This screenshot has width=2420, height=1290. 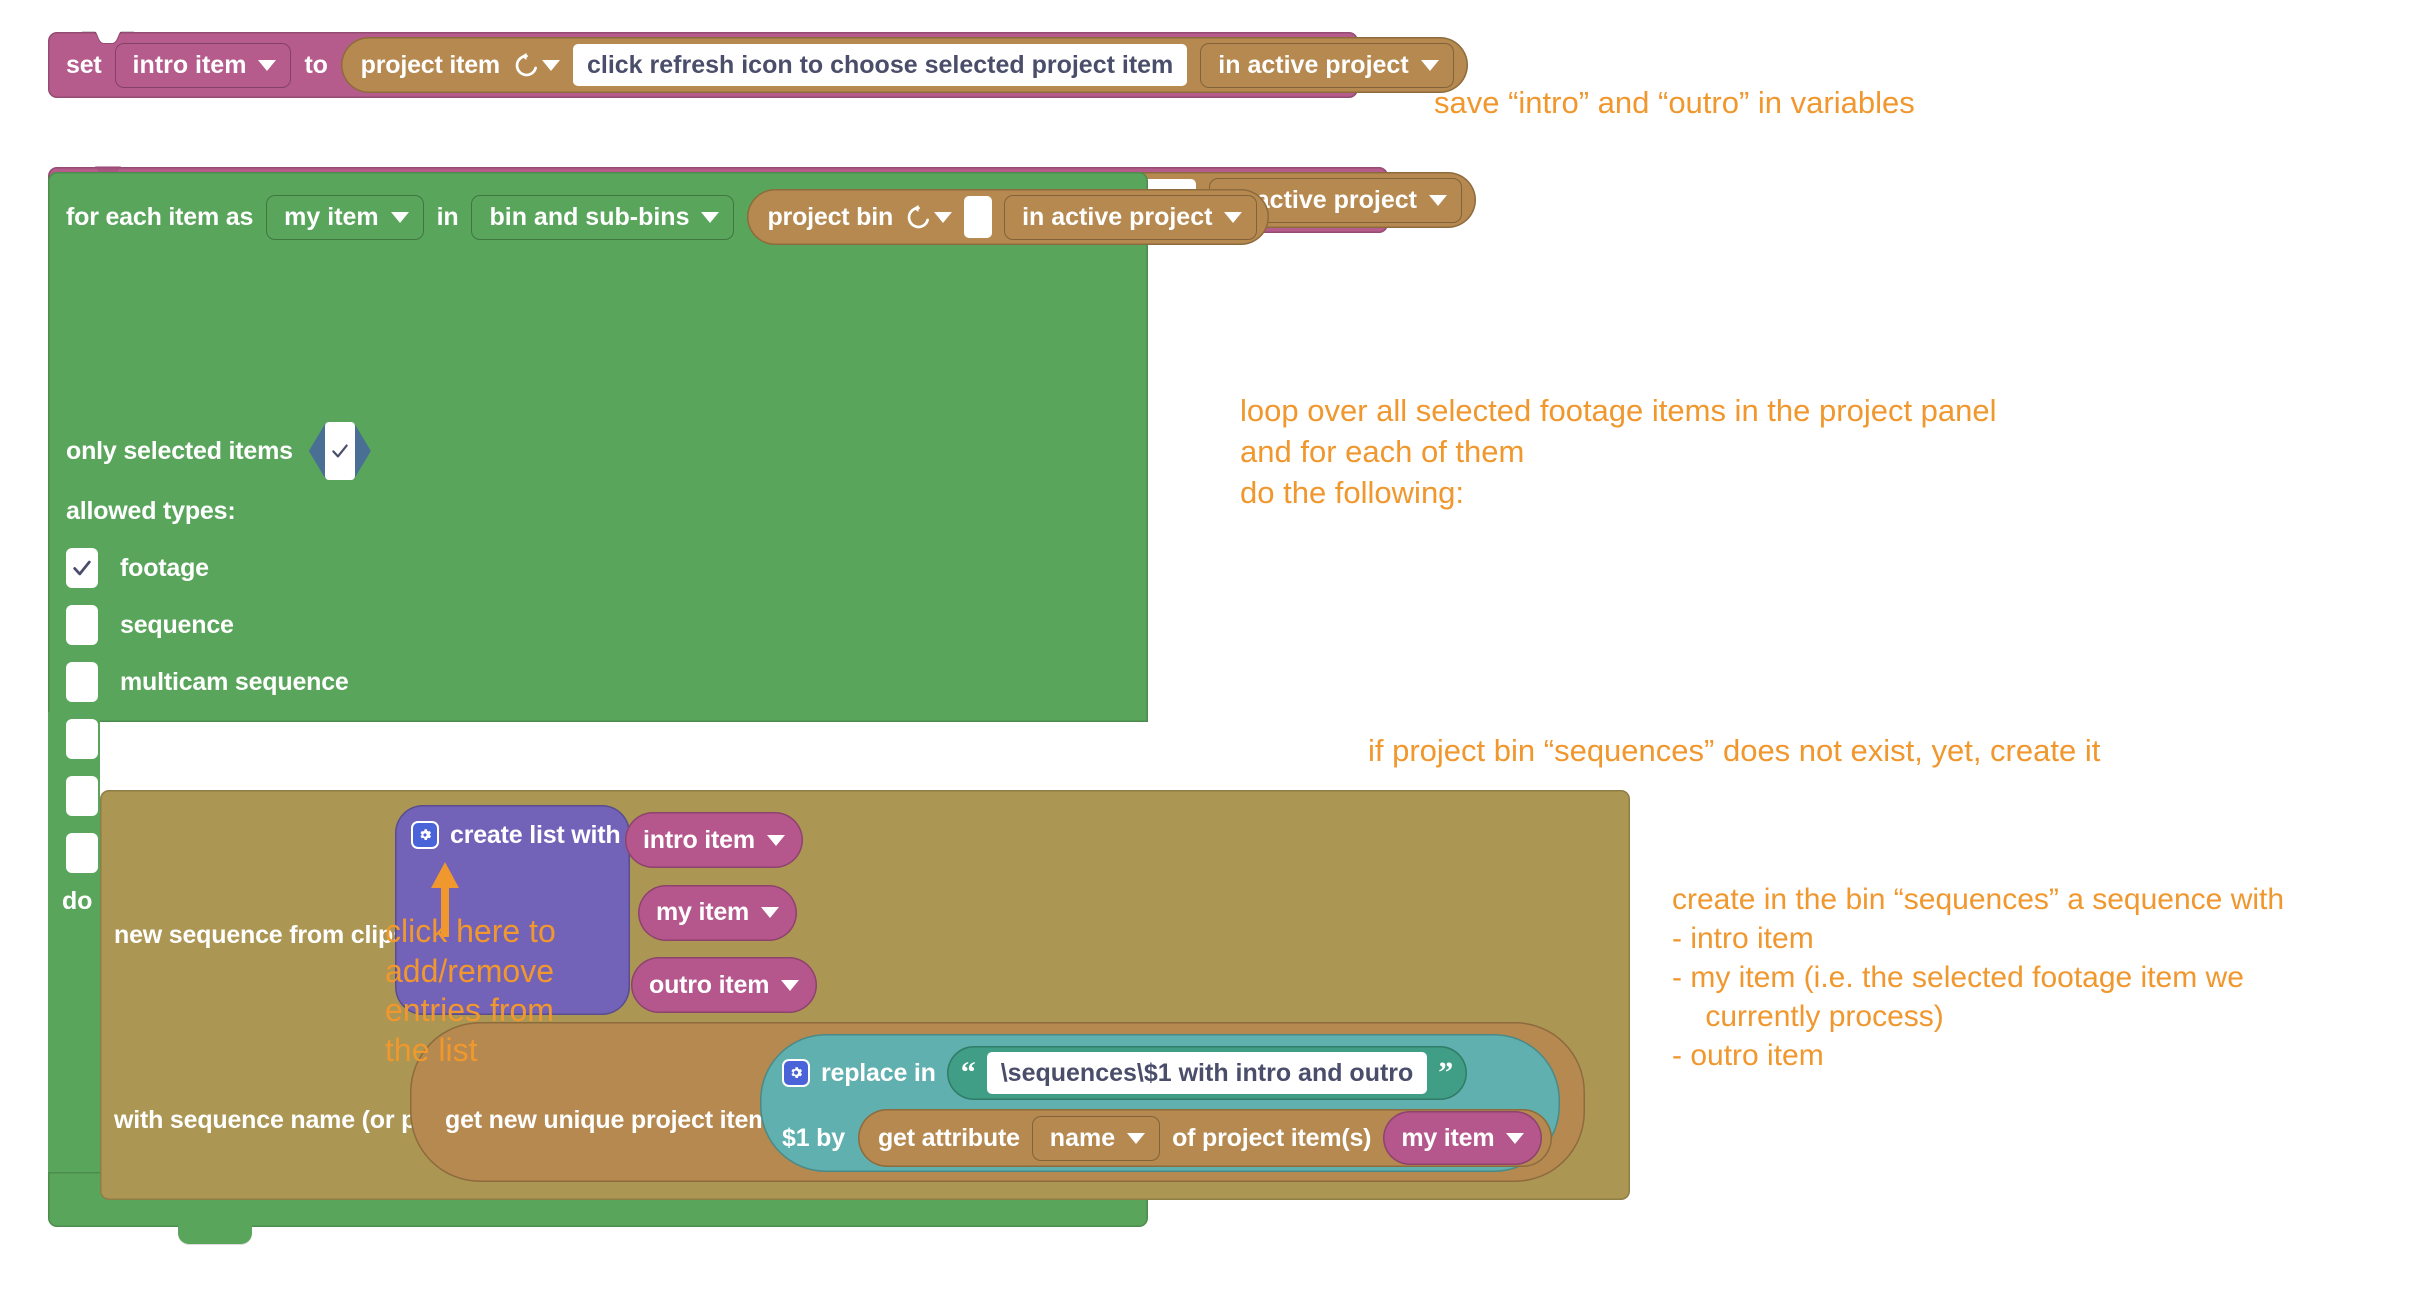 What do you see at coordinates (878, 1072) in the screenshot?
I see `replace-in-label: replace in` at bounding box center [878, 1072].